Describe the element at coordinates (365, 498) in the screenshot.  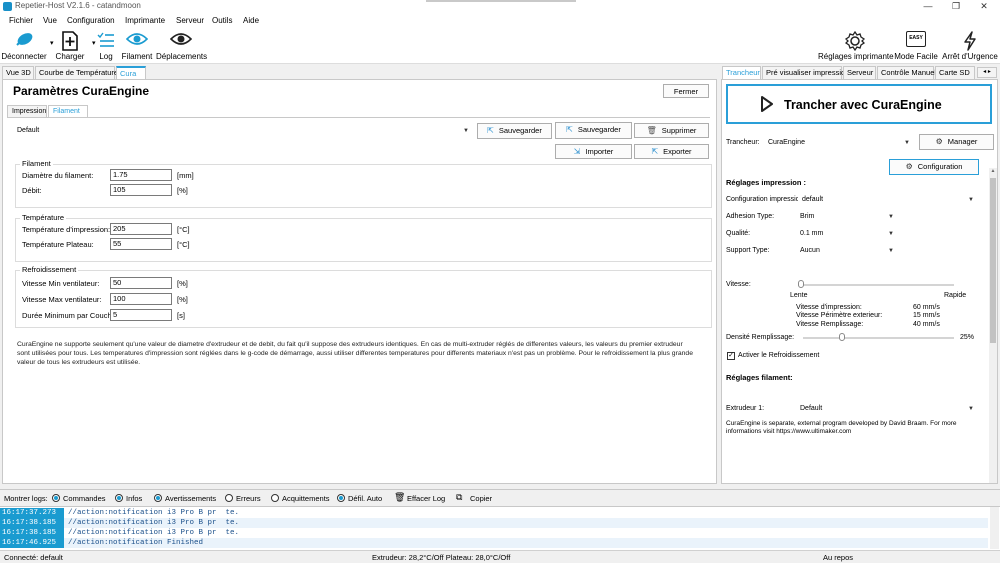
I see `autoscroll-label: Défil. Auto` at that location.